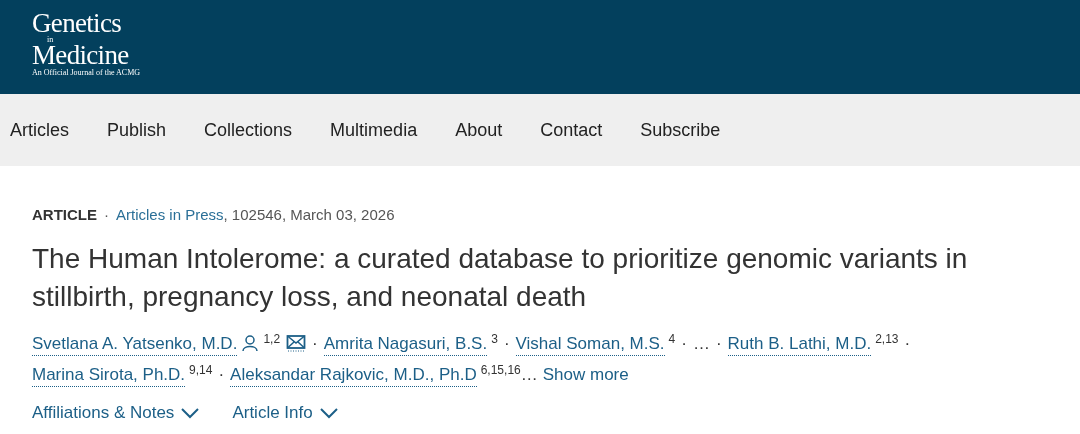 This screenshot has height=434, width=1080. I want to click on mail-icon, so click(296, 343).